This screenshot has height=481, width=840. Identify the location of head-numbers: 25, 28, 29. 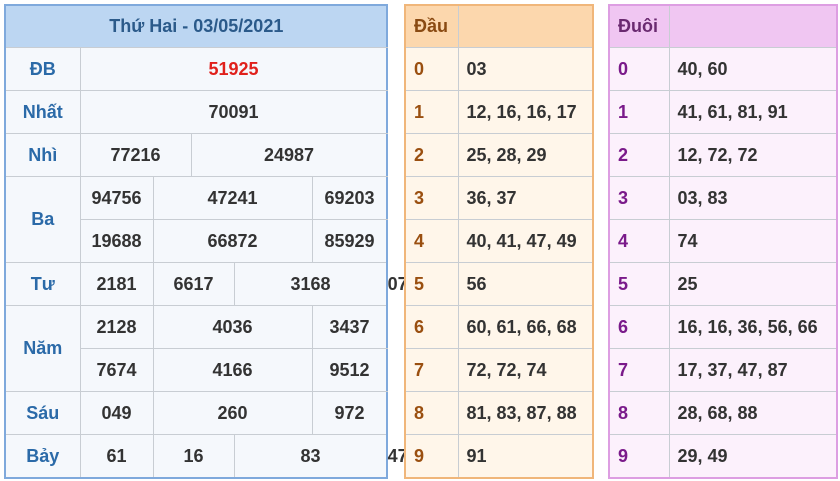
(525, 155).